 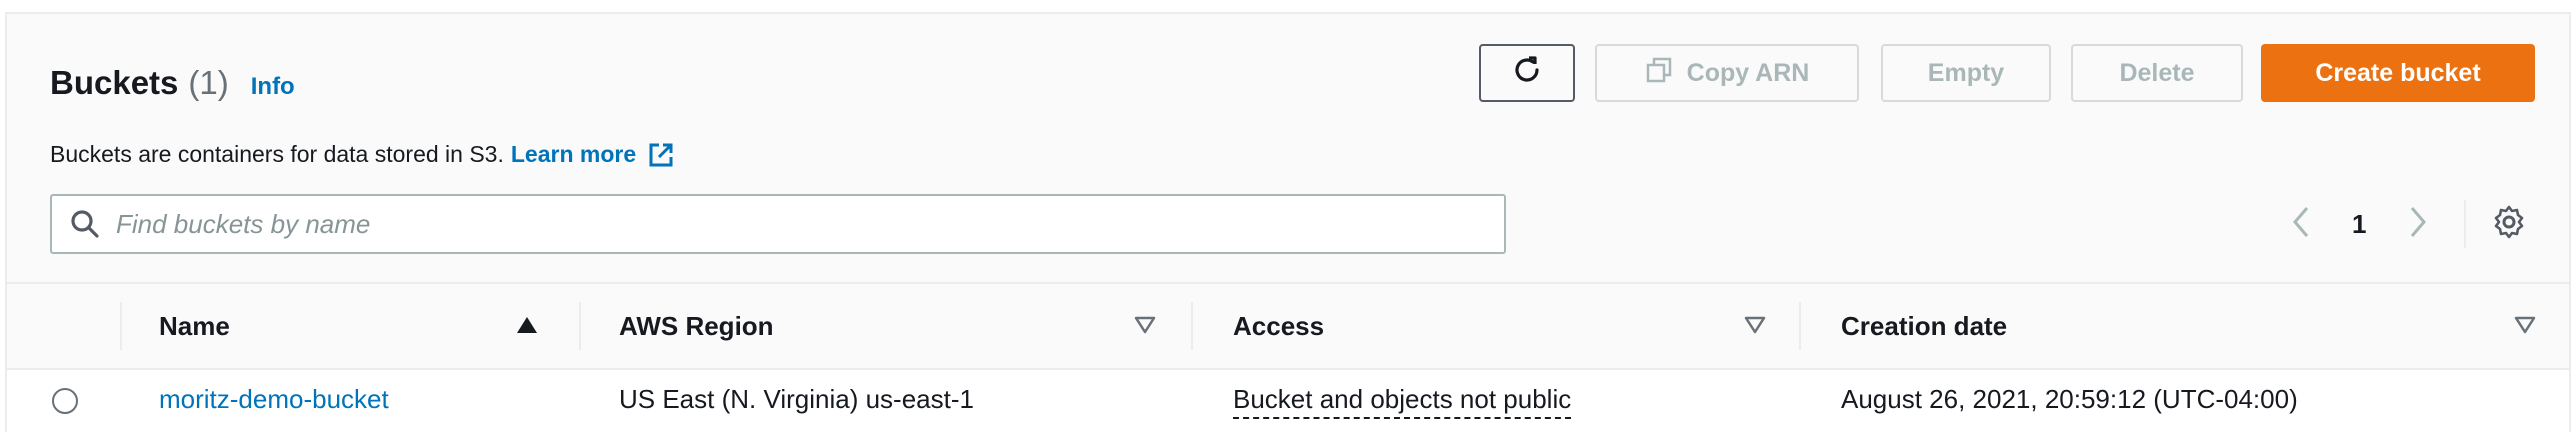 What do you see at coordinates (2069, 399) in the screenshot?
I see `bucket-creation-date: August 26, 2021, 20:59:12 (UTC-04:00)` at bounding box center [2069, 399].